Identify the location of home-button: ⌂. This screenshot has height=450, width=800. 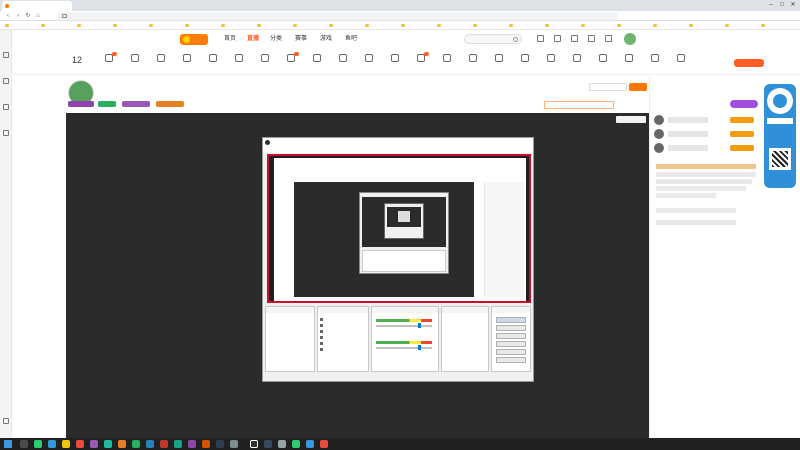
(38, 16).